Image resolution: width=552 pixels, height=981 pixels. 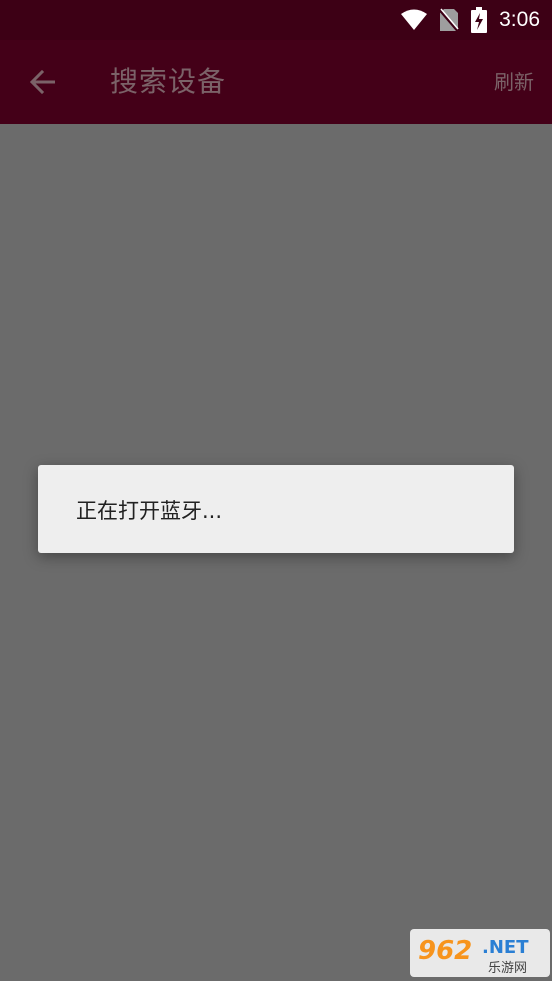 I want to click on svg-text: .NET, so click(x=505, y=947).